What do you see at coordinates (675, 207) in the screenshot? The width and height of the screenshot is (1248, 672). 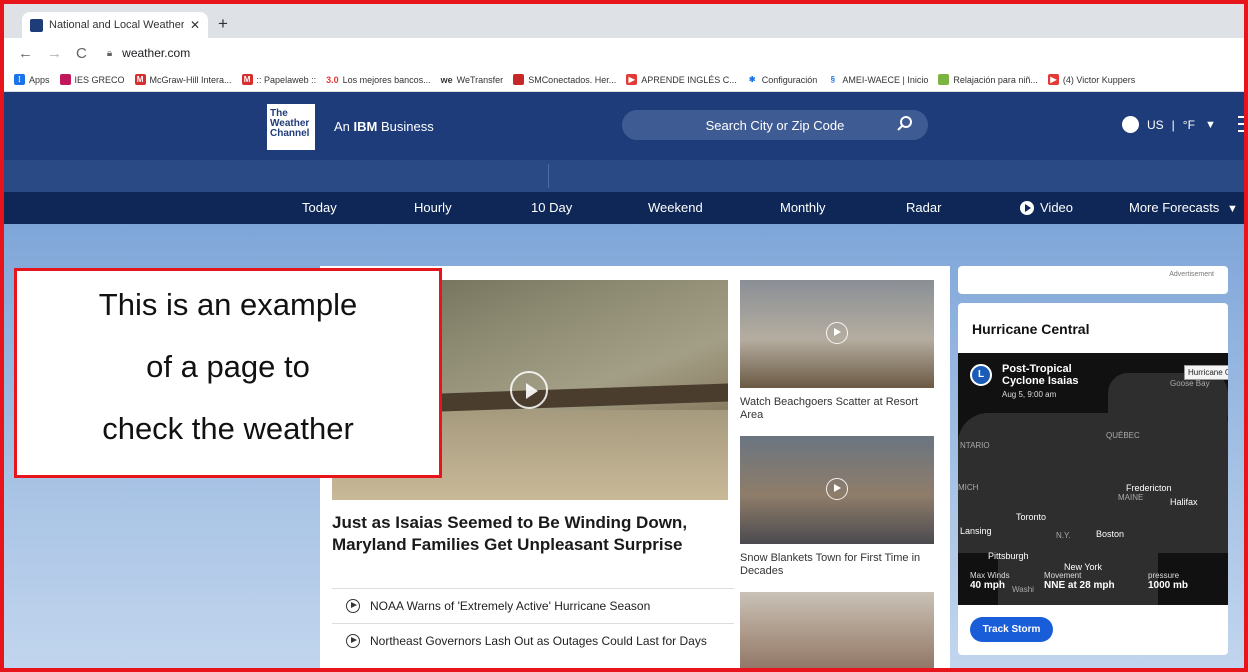 I see `nav-weekend: Weekend` at bounding box center [675, 207].